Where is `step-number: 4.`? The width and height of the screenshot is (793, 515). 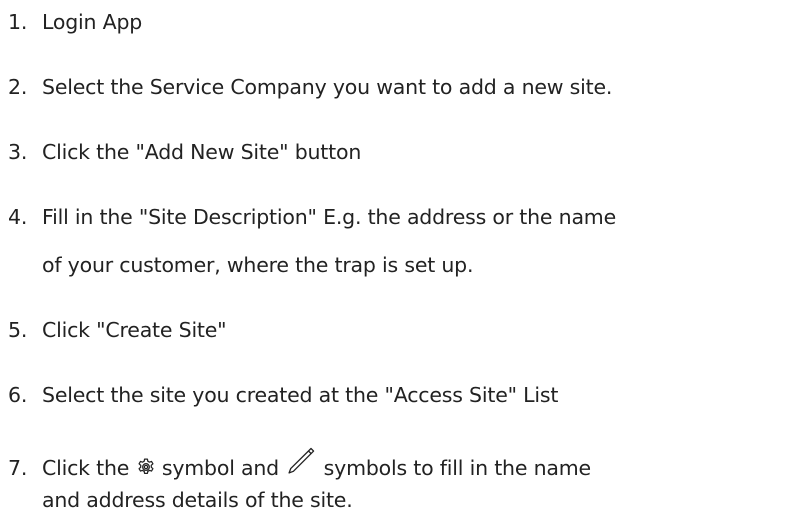
step-number: 4. is located at coordinates (18, 217).